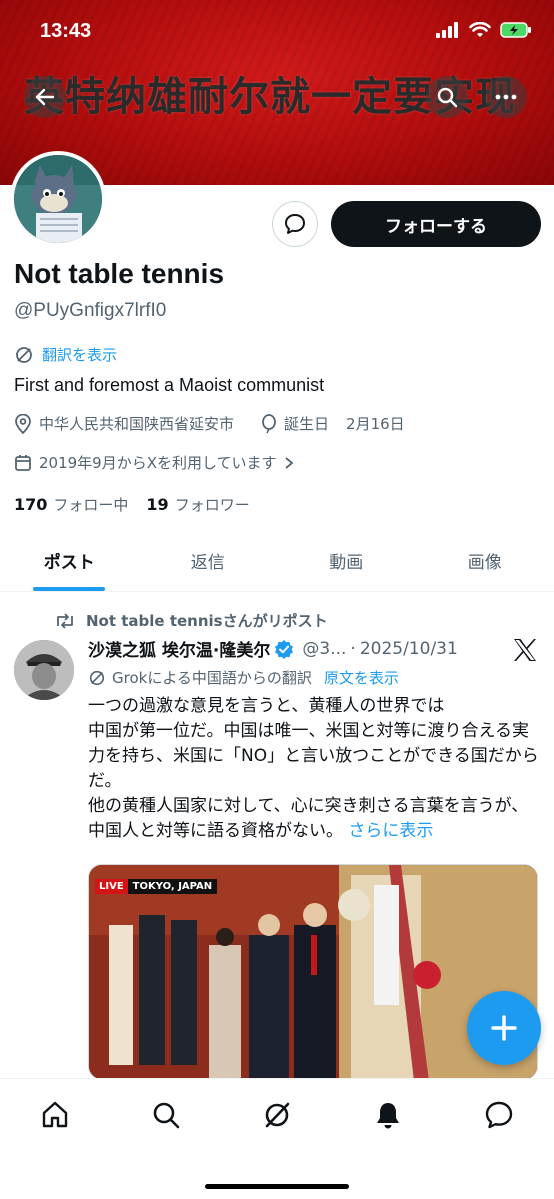 The width and height of the screenshot is (554, 1199). Describe the element at coordinates (23, 423) in the screenshot. I see `location-icon` at that location.